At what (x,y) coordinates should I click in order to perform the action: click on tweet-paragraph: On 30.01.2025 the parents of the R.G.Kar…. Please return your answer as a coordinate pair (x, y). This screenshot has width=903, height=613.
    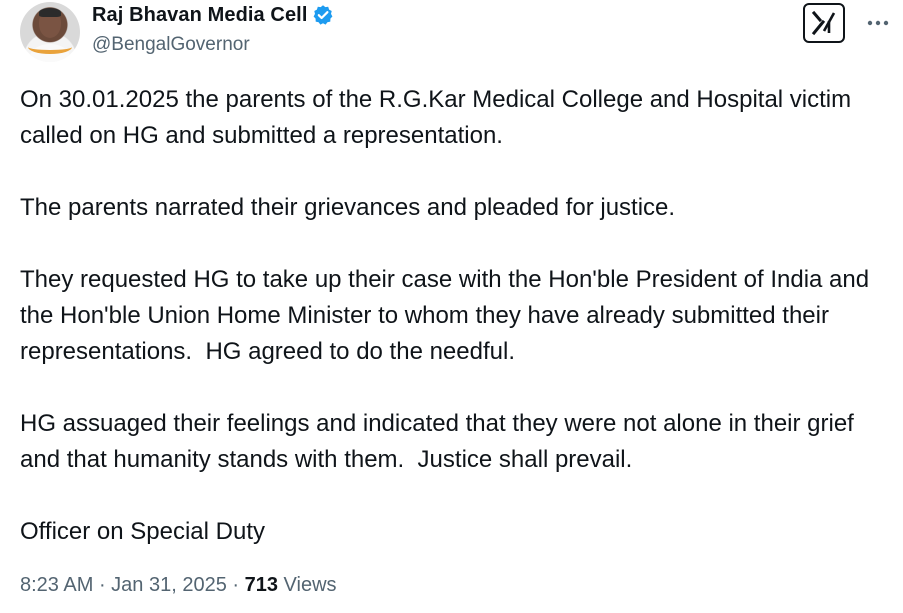
    Looking at the image, I should click on (439, 117).